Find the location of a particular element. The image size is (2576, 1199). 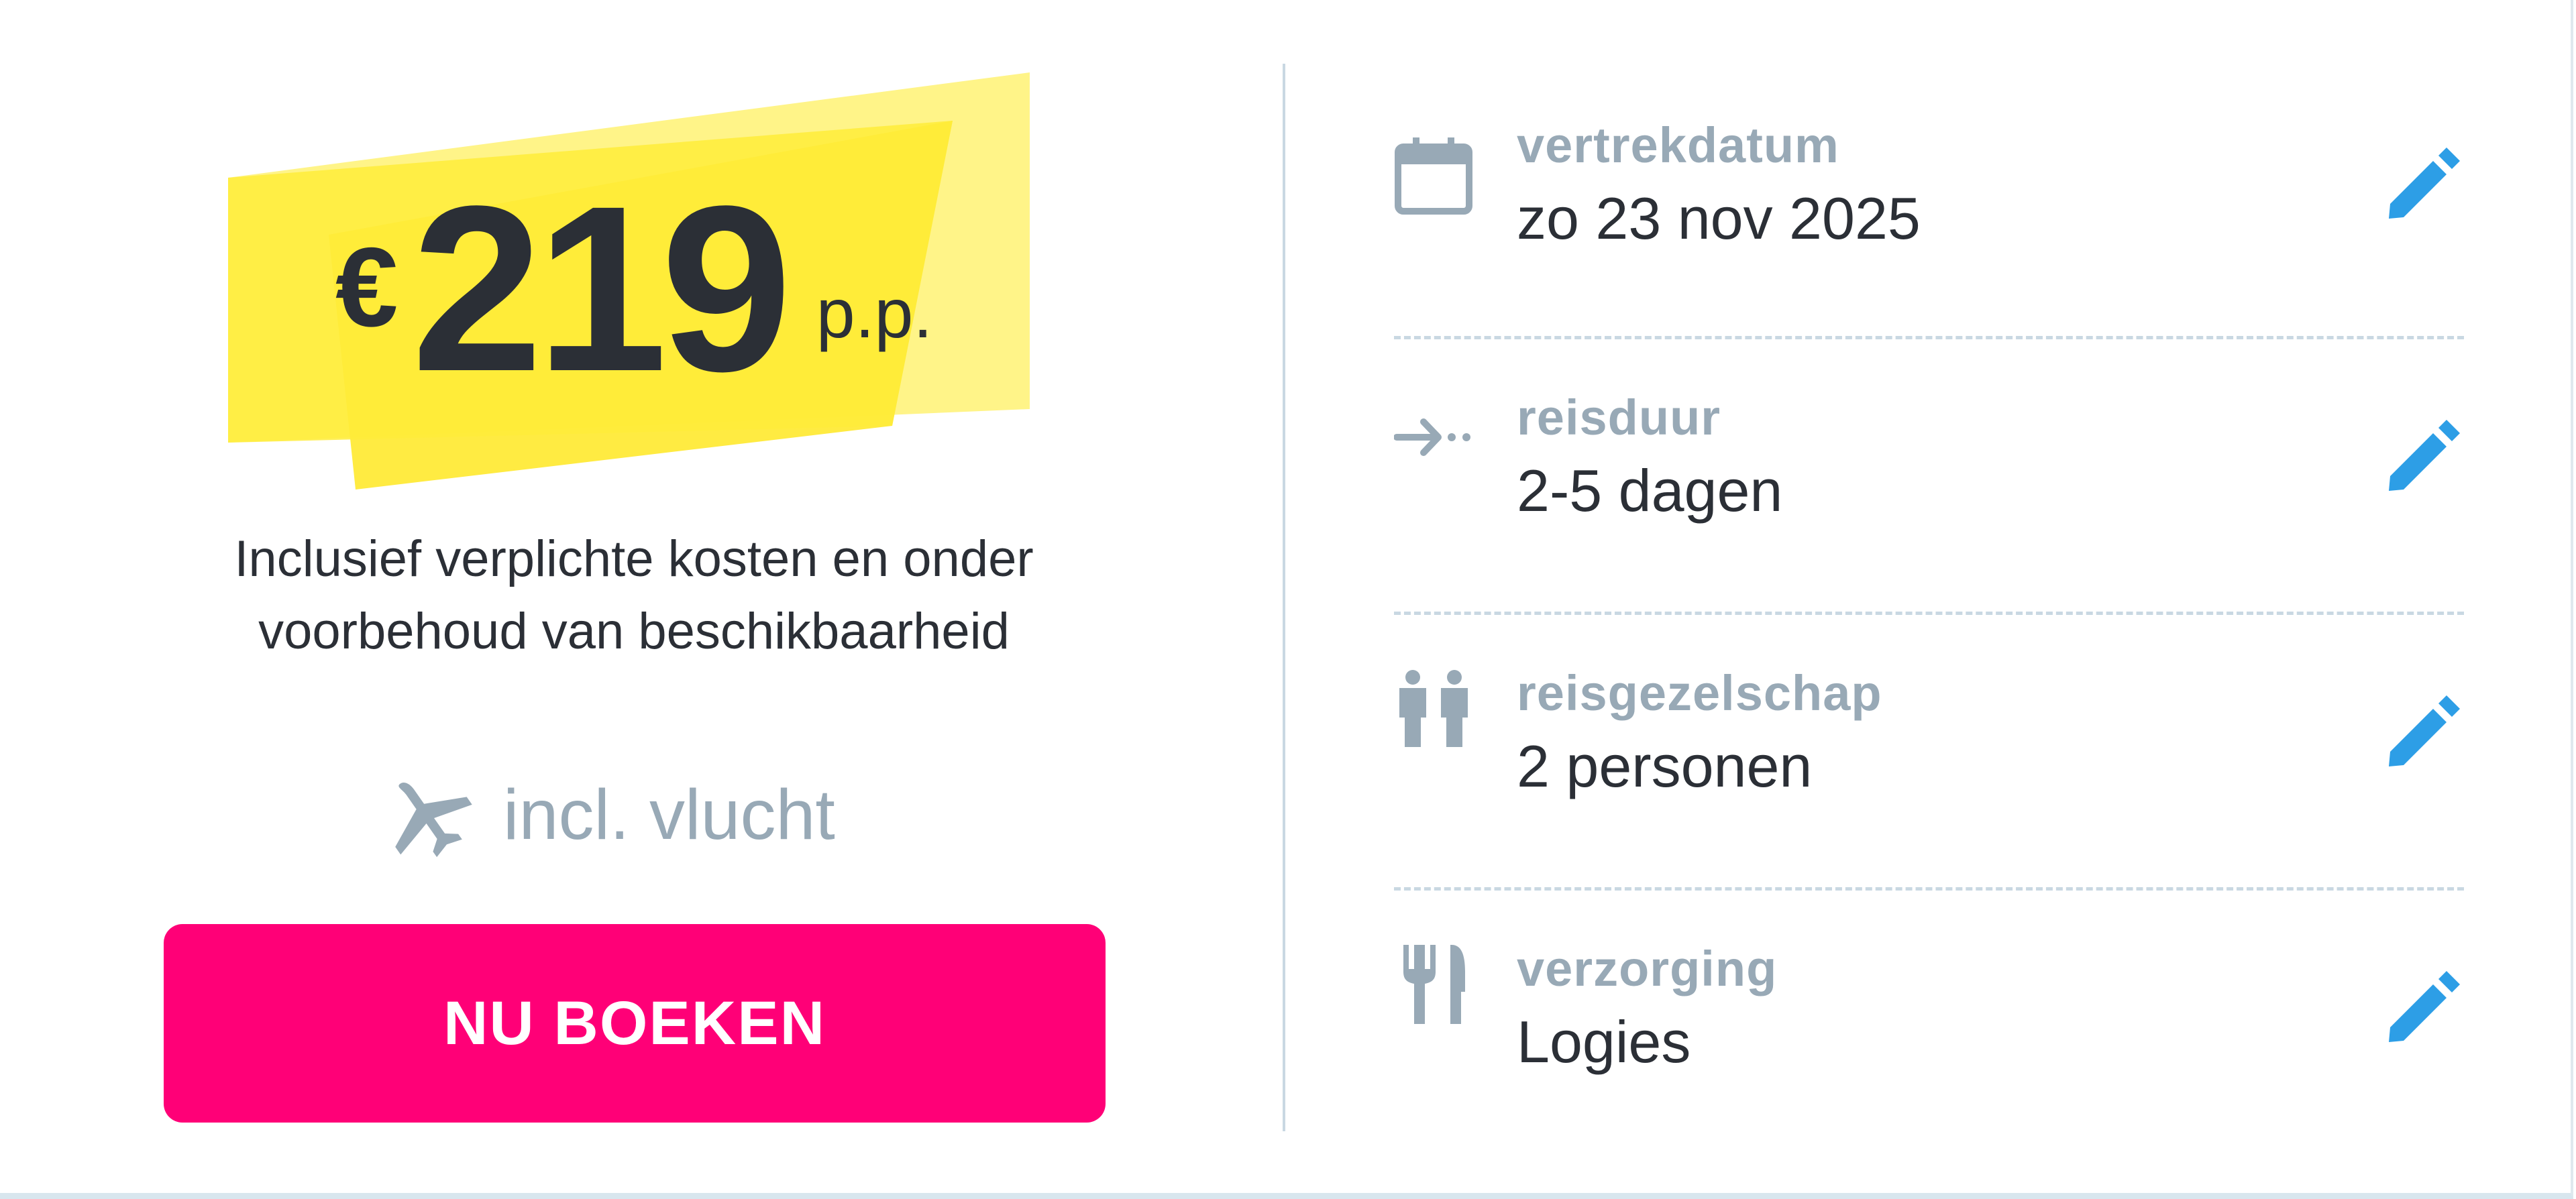

price-disclaimer-line-2: voorbehoud van beschikbaarheid is located at coordinates (634, 631).